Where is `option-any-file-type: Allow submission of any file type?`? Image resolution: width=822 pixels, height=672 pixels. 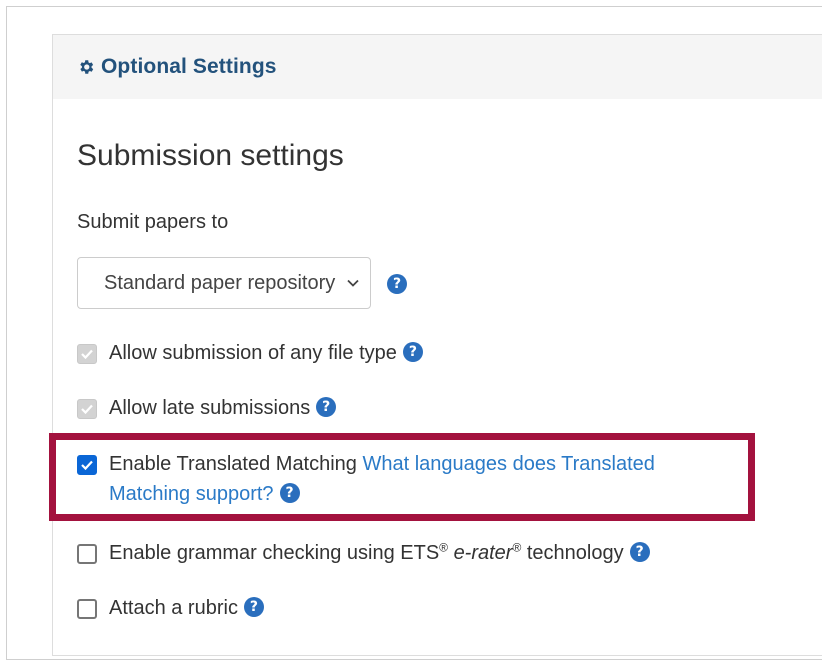
option-any-file-type: Allow submission of any file type? is located at coordinates (250, 354).